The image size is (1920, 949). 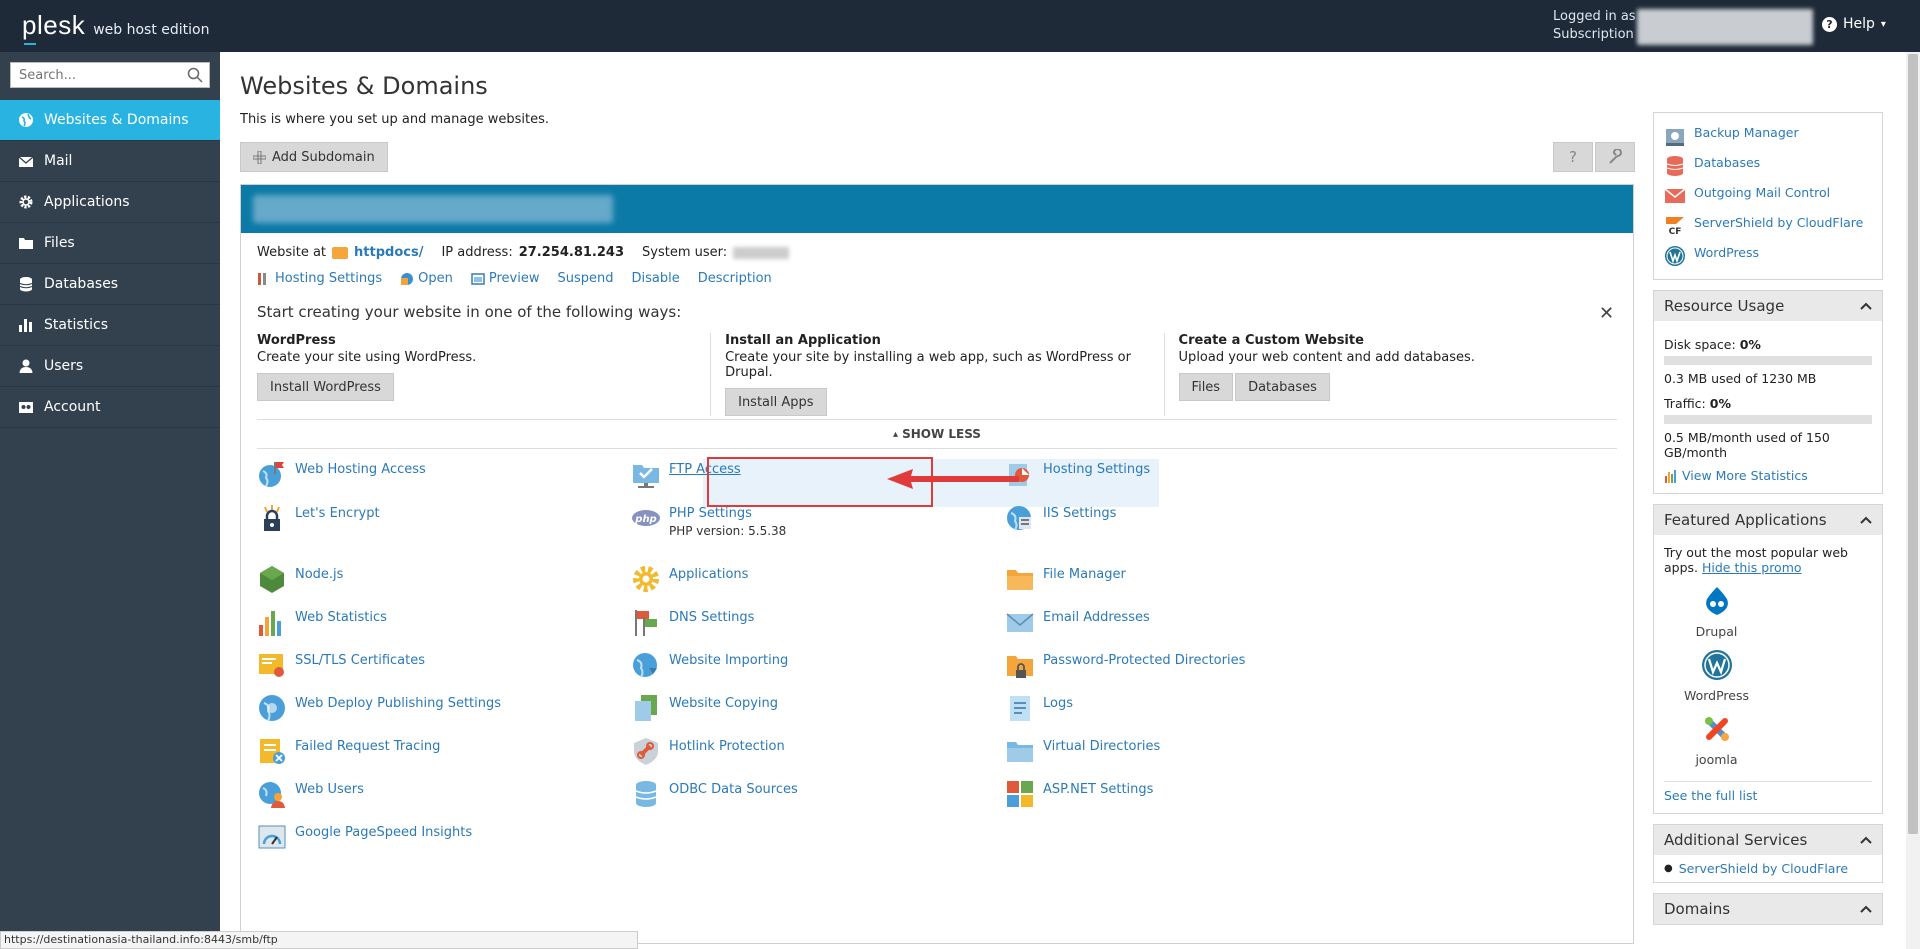 What do you see at coordinates (1854, 24) in the screenshot?
I see `help-menu: ? Help ▾` at bounding box center [1854, 24].